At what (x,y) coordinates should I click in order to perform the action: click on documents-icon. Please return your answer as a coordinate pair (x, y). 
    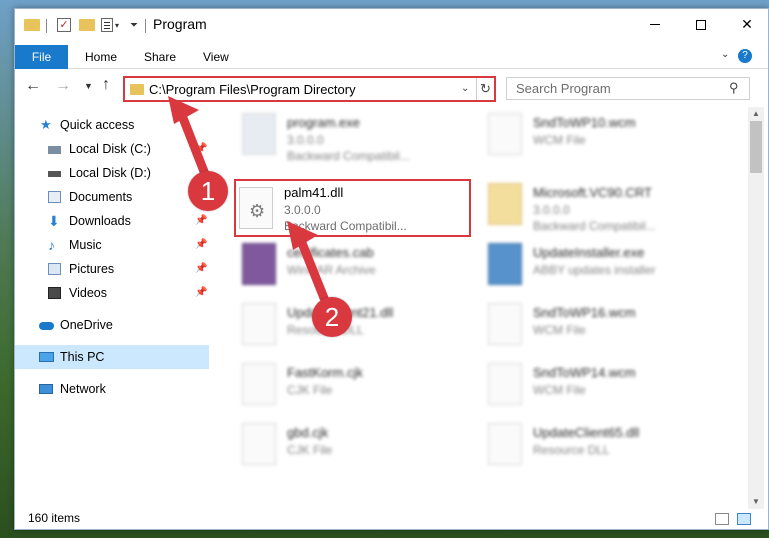
    Looking at the image, I should click on (54, 197).